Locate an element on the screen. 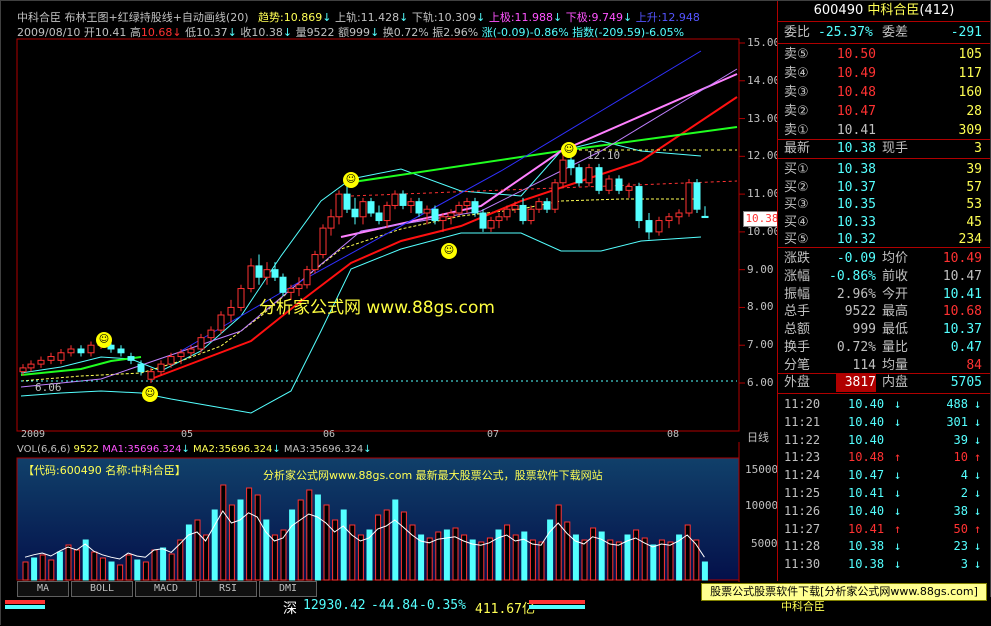 This screenshot has width=991, height=626. ratio-row: 委比 -25.37% 委差 -291 is located at coordinates (884, 32).